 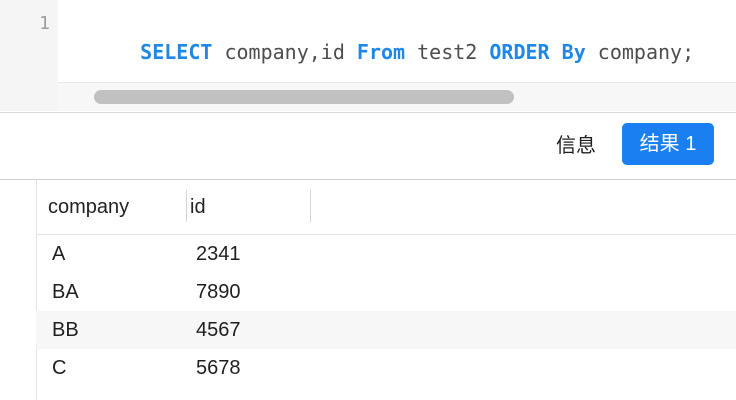 I want to click on cell-id: 4567, so click(x=218, y=330).